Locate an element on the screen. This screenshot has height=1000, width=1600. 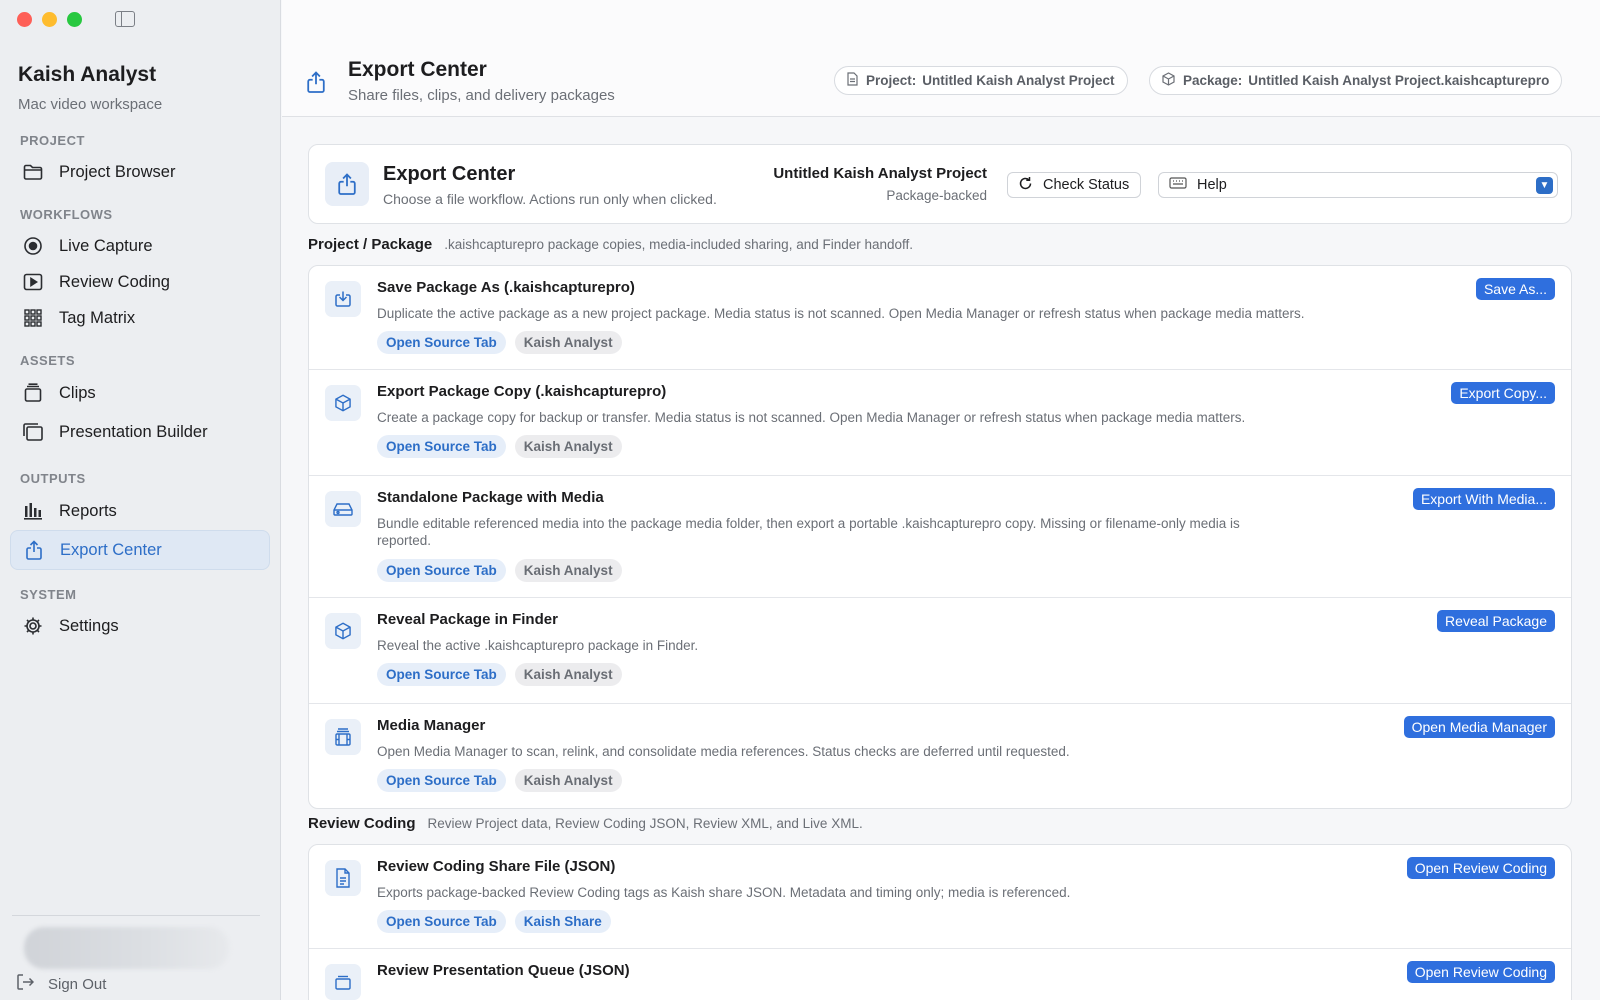
keyboard-icon is located at coordinates (1178, 185).